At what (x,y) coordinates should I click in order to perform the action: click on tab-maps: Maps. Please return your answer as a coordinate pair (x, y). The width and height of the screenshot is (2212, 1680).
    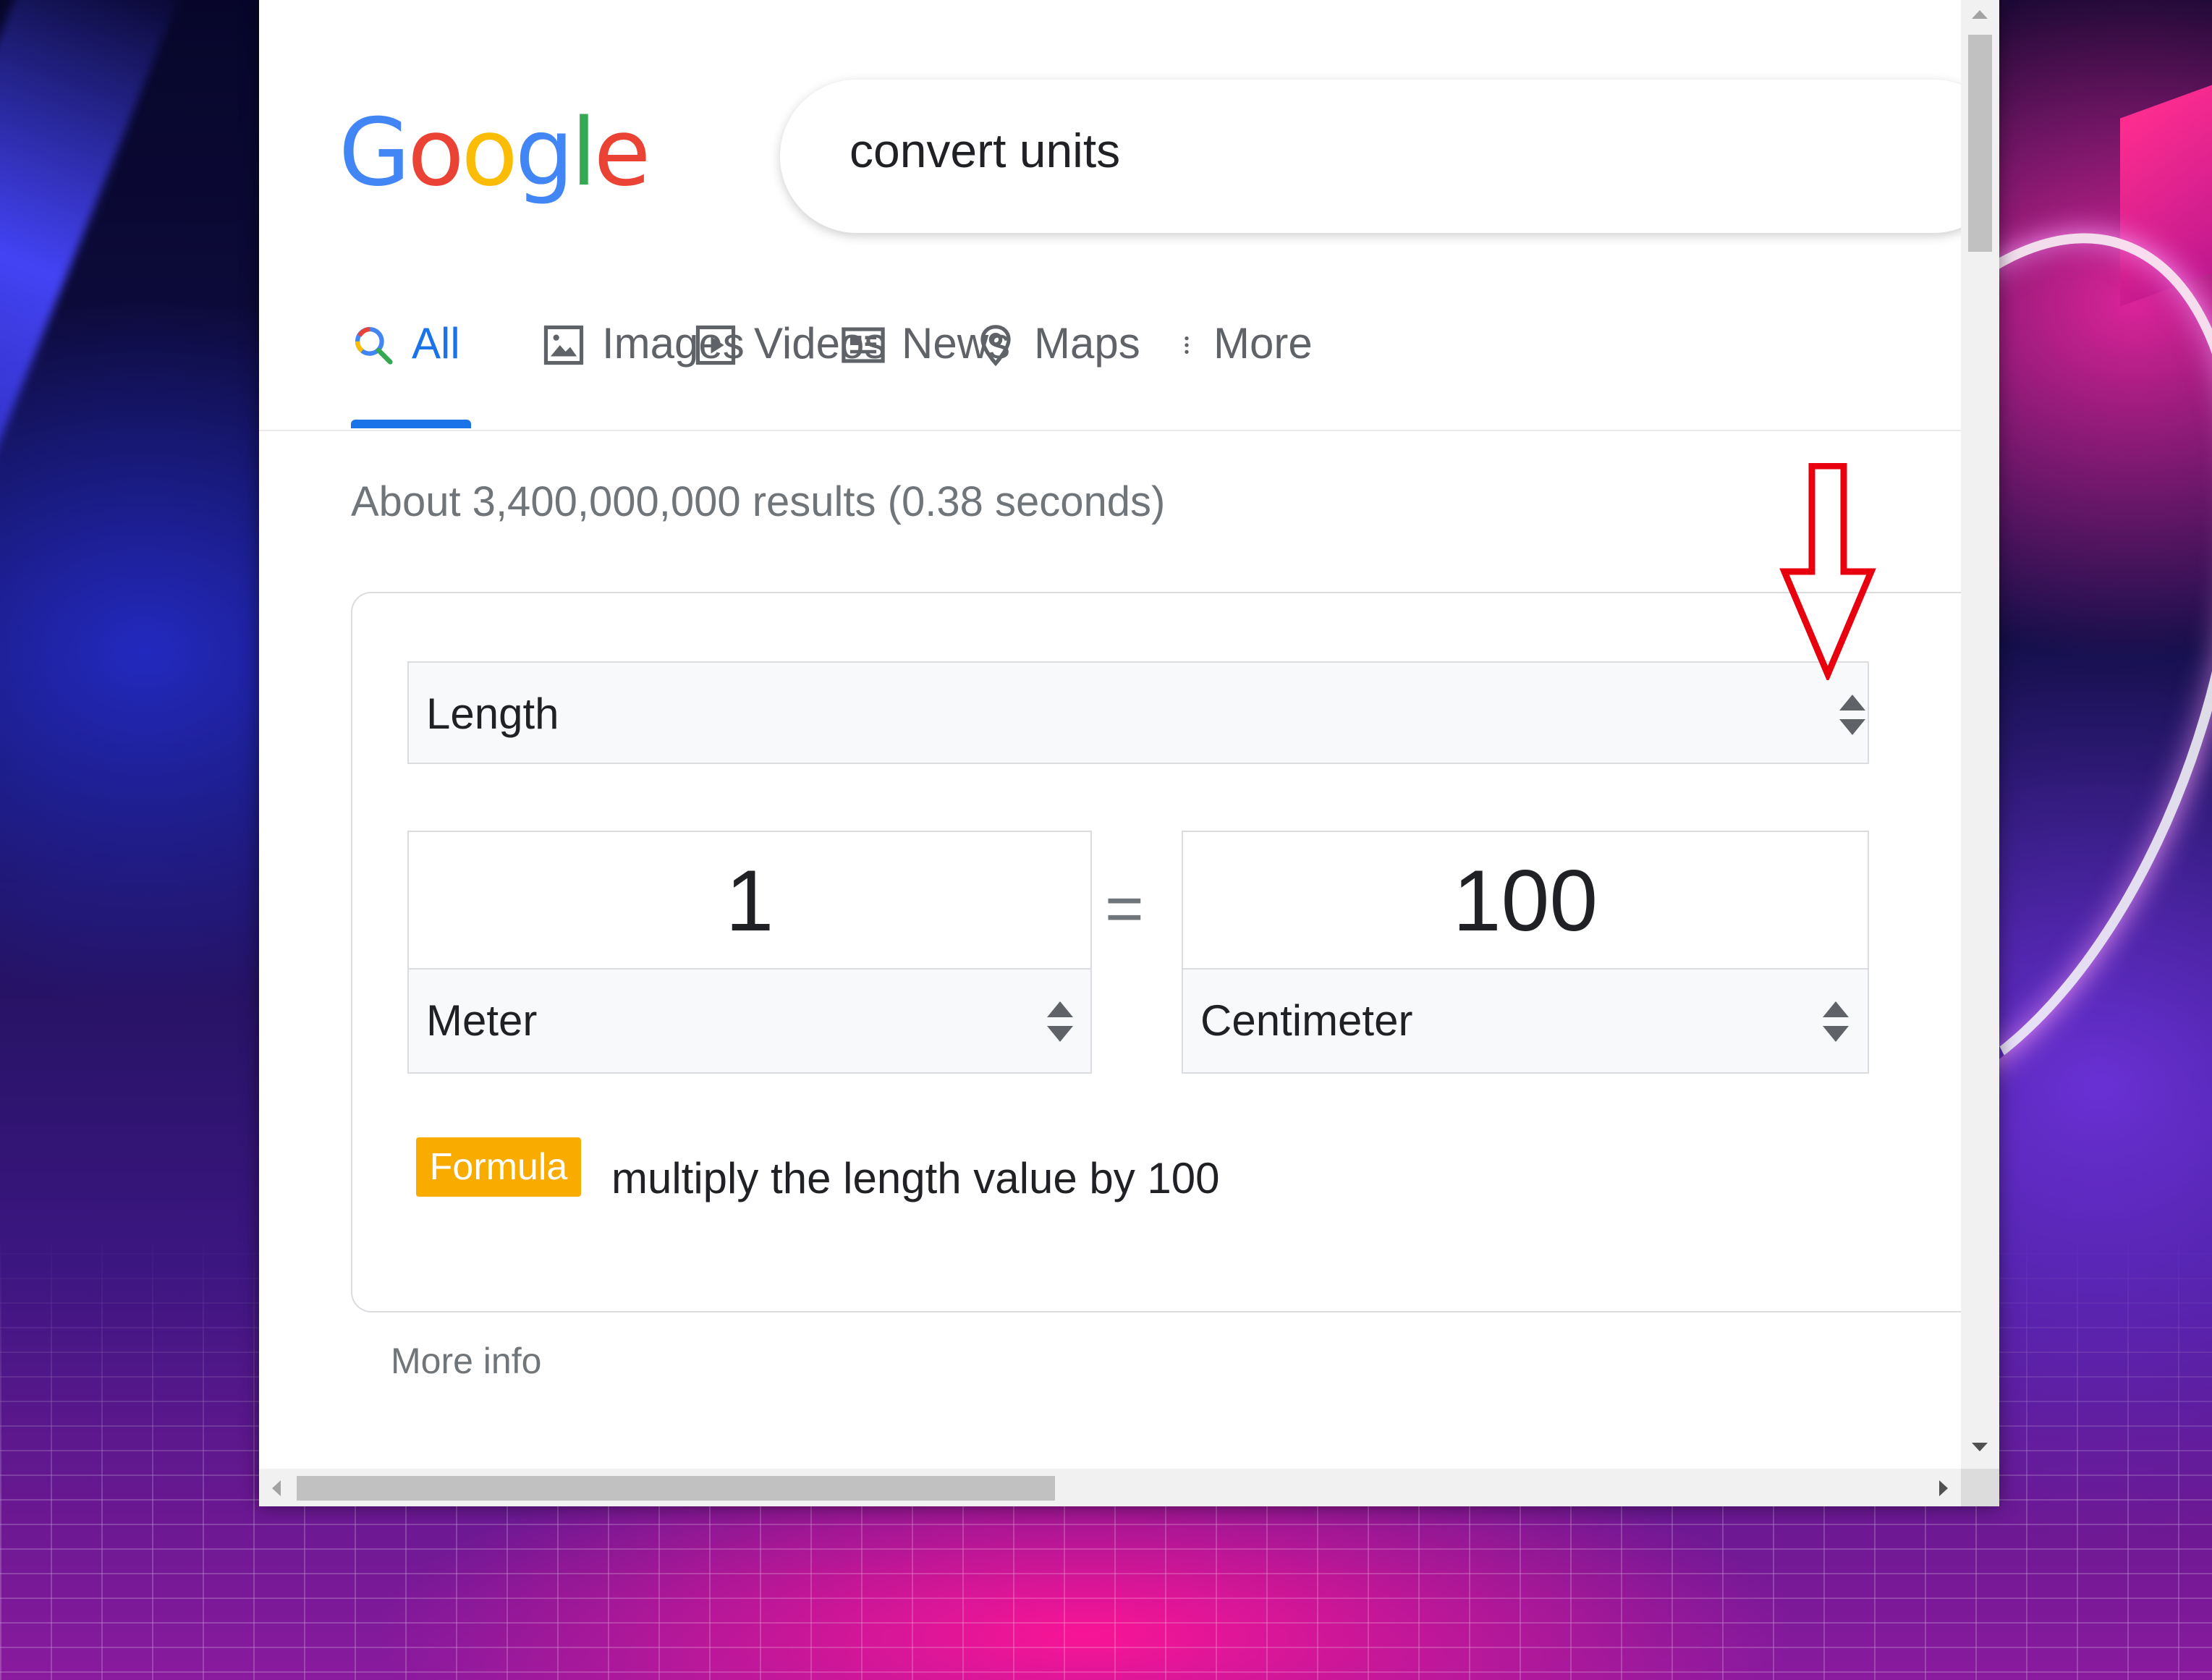
    Looking at the image, I should click on (1056, 372).